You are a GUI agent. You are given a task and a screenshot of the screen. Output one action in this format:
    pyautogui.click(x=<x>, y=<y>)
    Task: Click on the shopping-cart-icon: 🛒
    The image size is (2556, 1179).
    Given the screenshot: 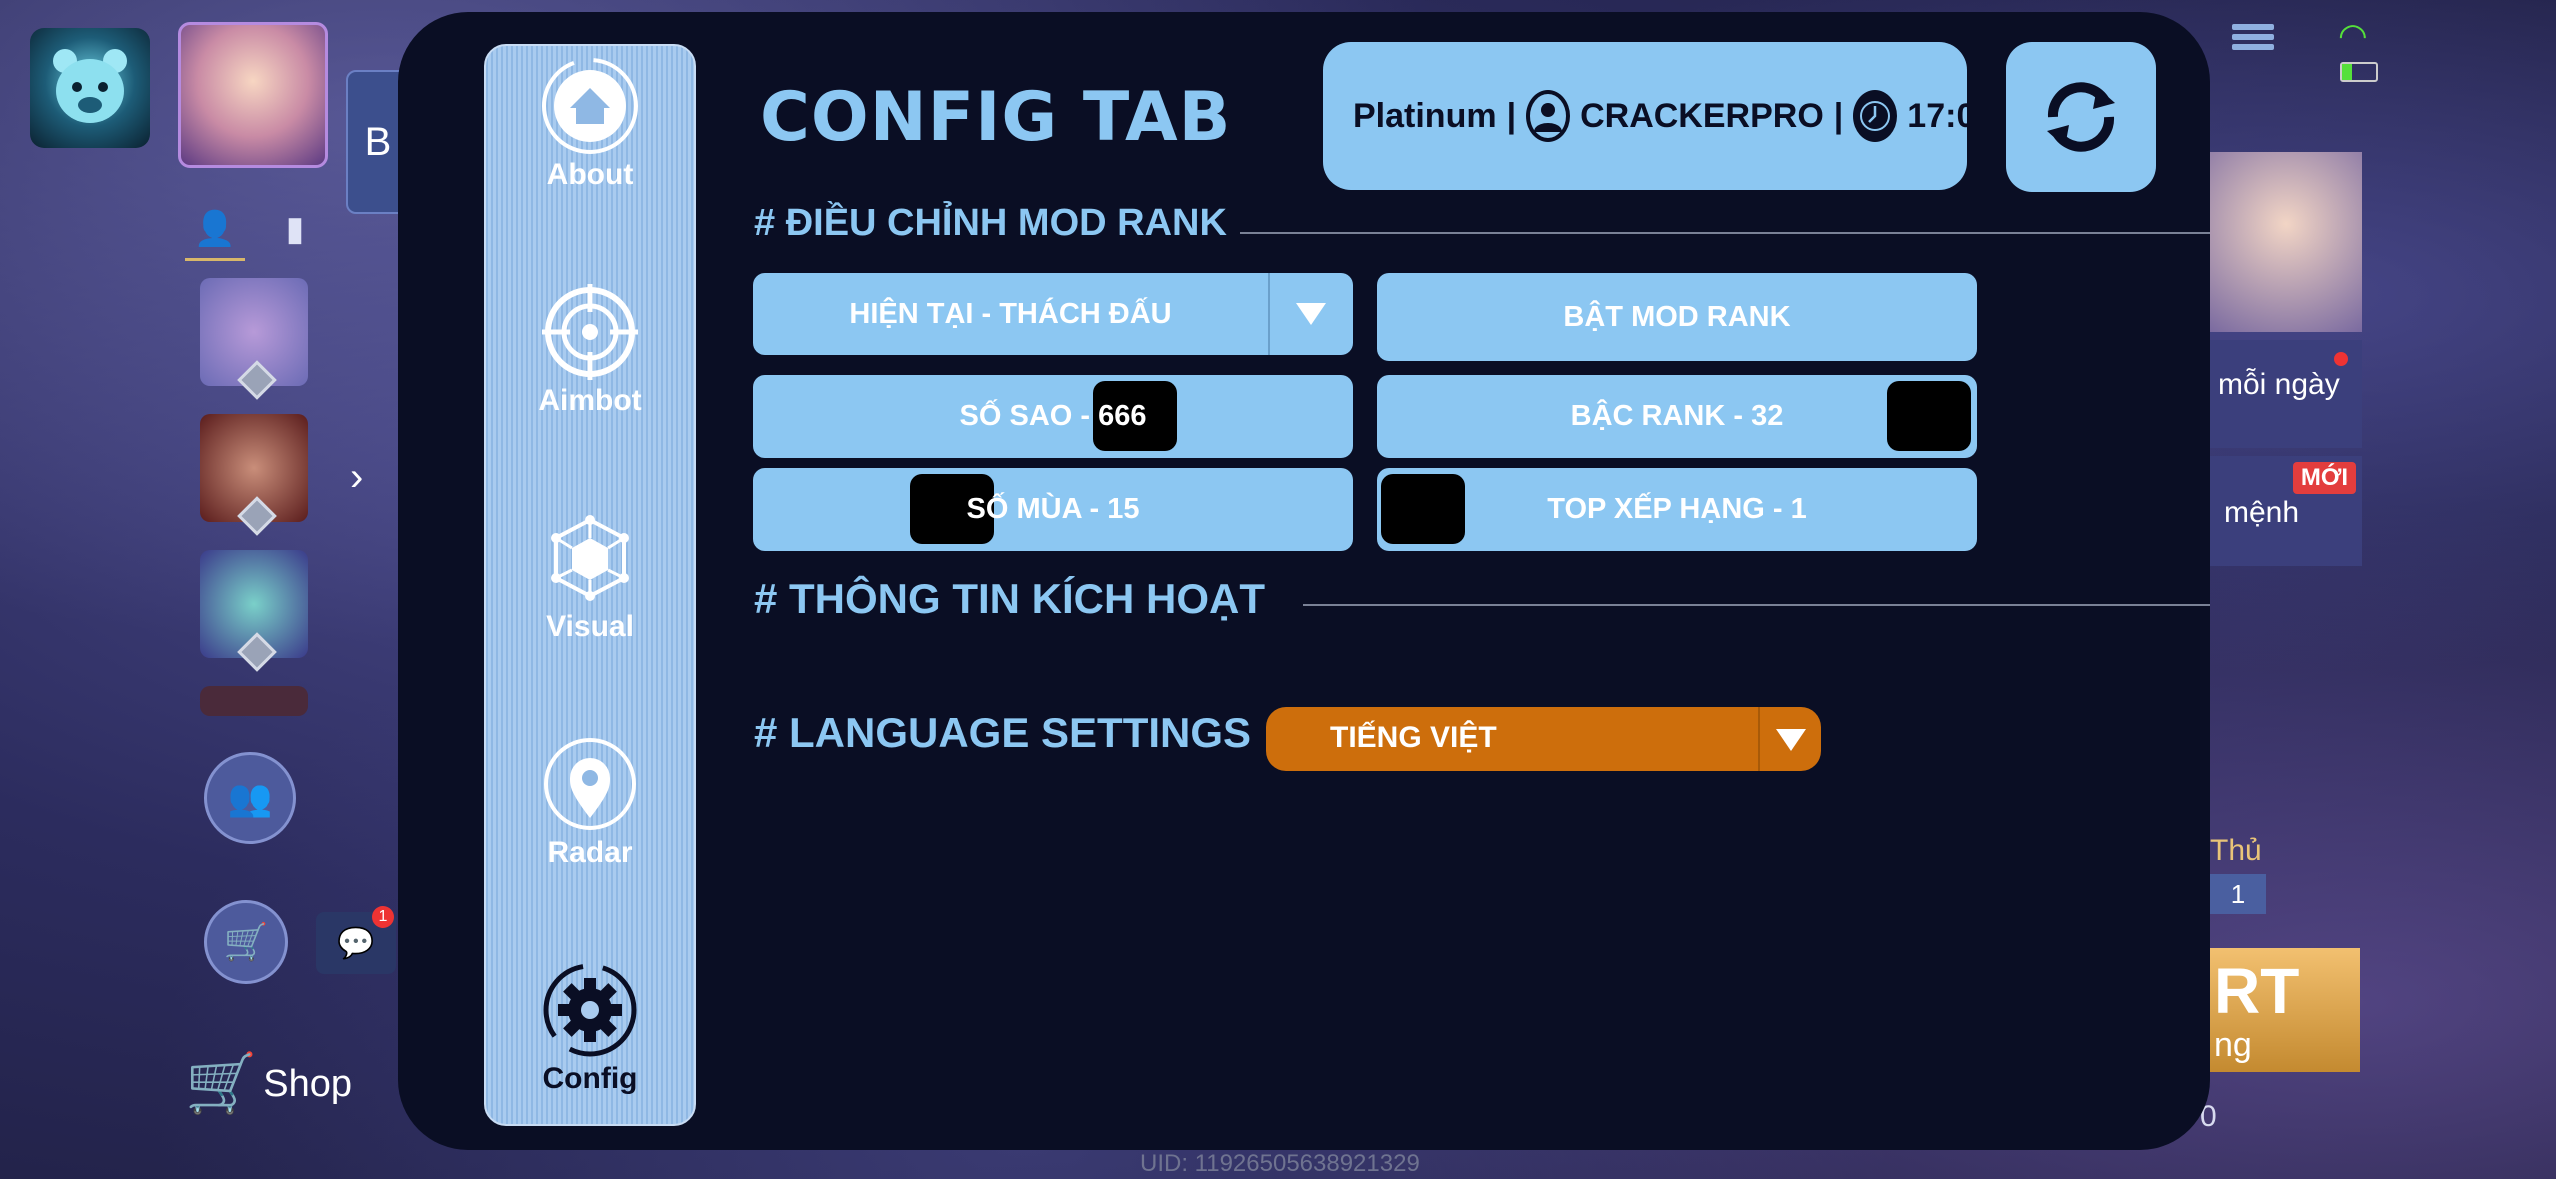 What is the action you would take?
    pyautogui.click(x=221, y=1083)
    